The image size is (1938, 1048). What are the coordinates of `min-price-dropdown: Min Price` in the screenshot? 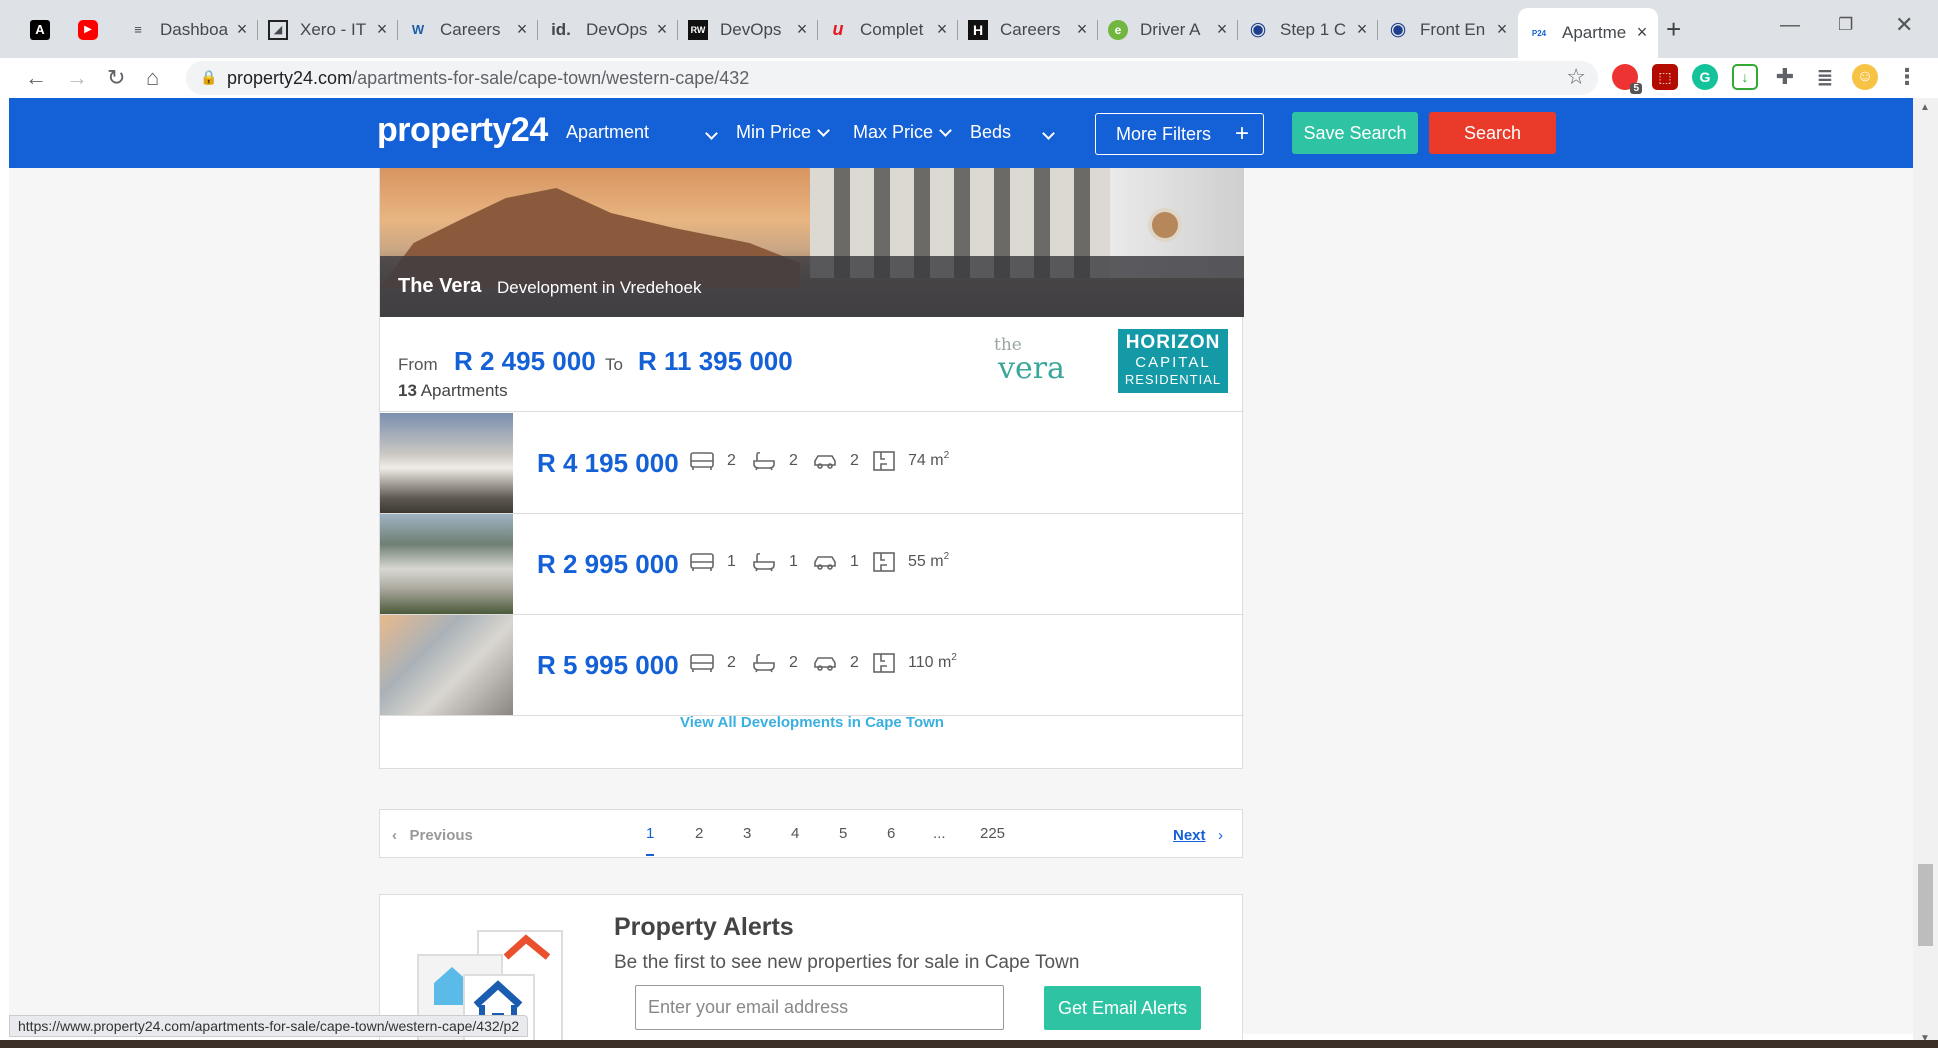 It's located at (783, 132).